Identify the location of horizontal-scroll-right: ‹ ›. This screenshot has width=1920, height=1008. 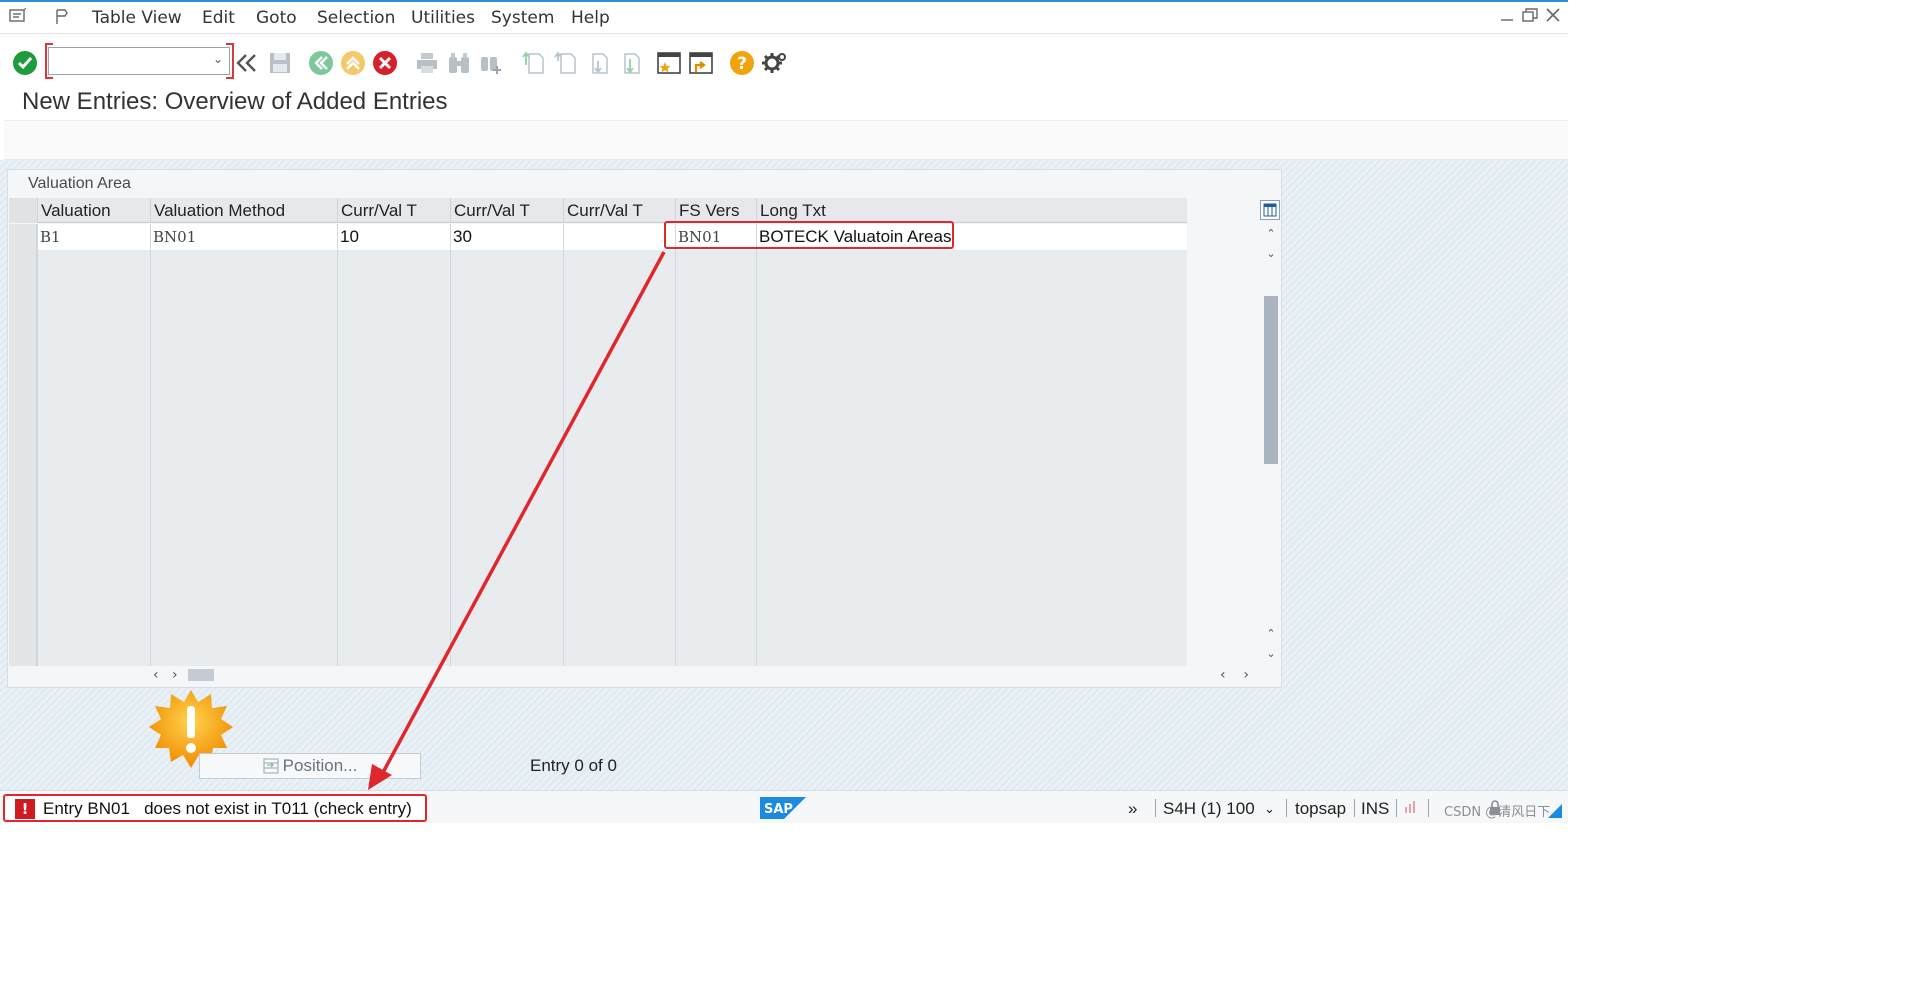
(1234, 675).